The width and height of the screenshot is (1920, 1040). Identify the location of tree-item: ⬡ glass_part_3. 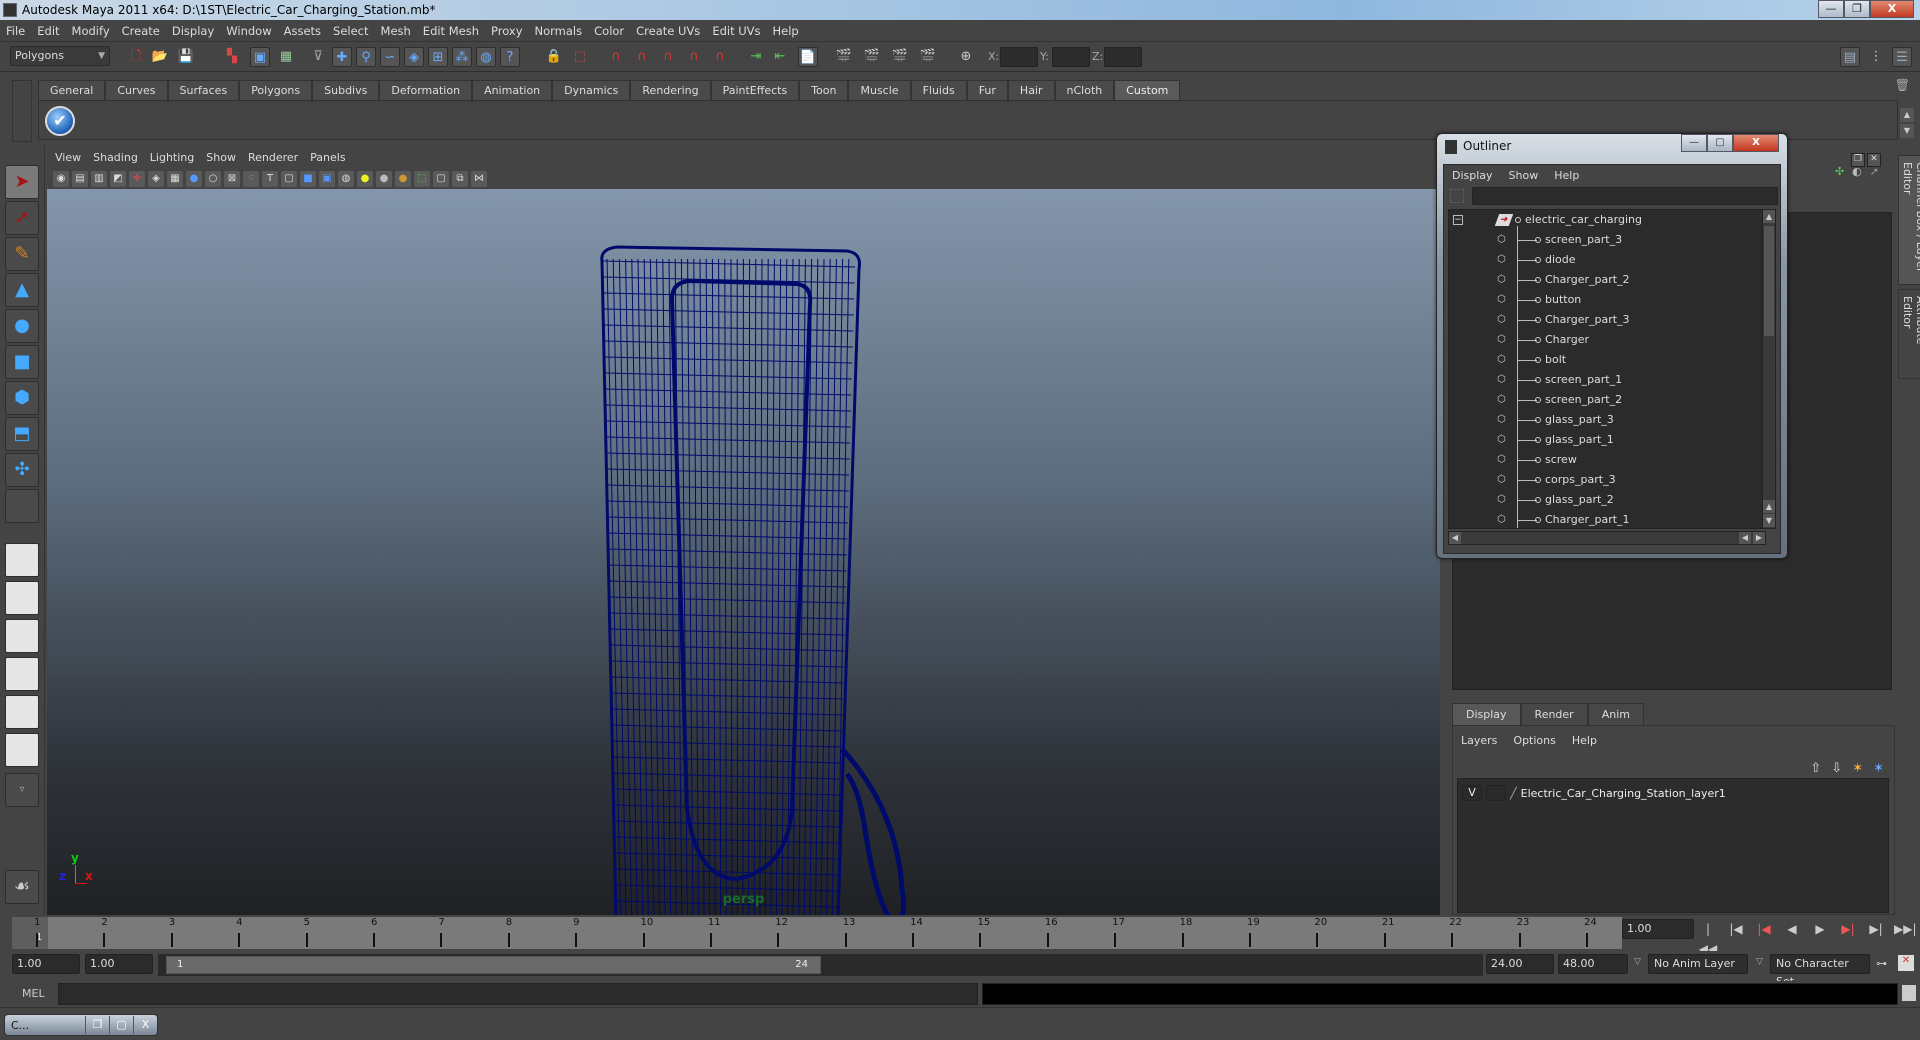
(1607, 420).